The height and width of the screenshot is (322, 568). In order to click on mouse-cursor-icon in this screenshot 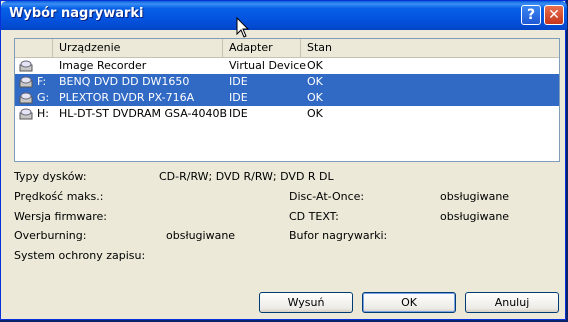, I will do `click(243, 27)`.